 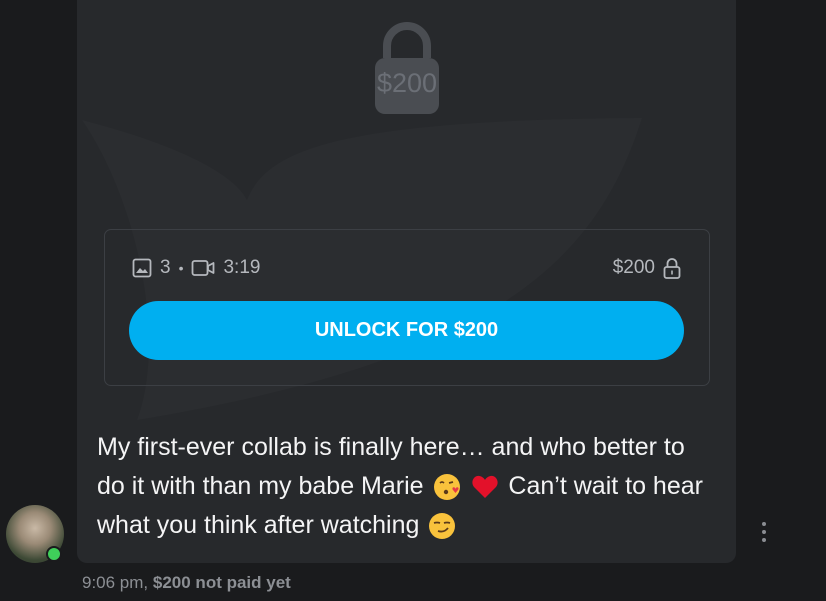 I want to click on image-icon, so click(x=142, y=268).